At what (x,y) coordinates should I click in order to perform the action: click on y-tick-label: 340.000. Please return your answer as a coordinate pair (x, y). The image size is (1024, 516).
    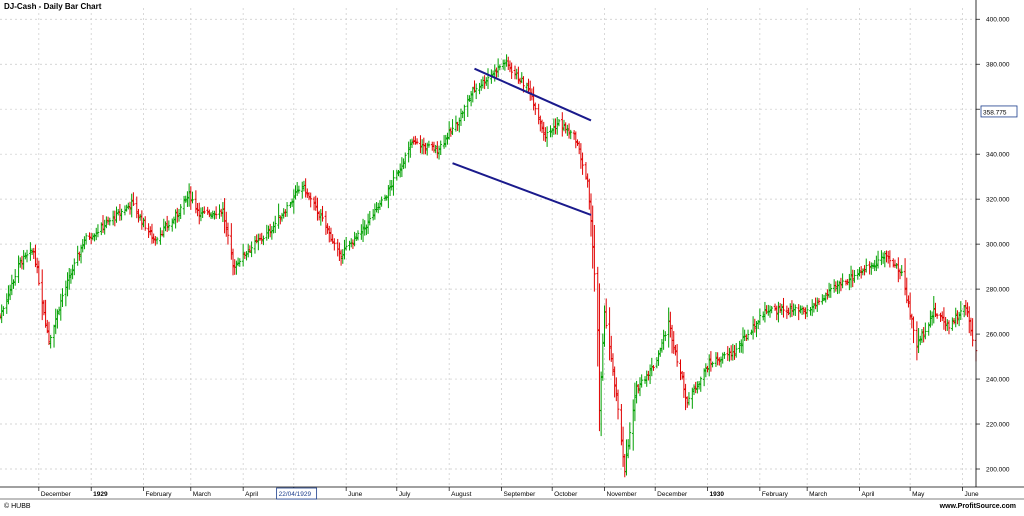
    Looking at the image, I should click on (998, 155).